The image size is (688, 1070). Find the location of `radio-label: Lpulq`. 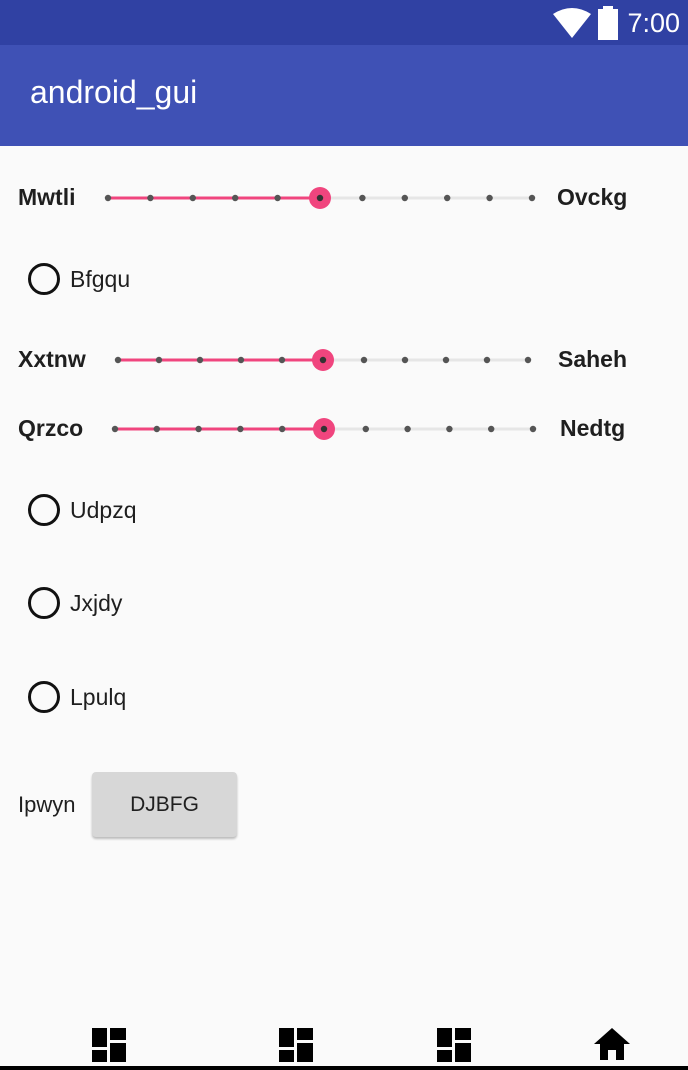

radio-label: Lpulq is located at coordinates (98, 696).